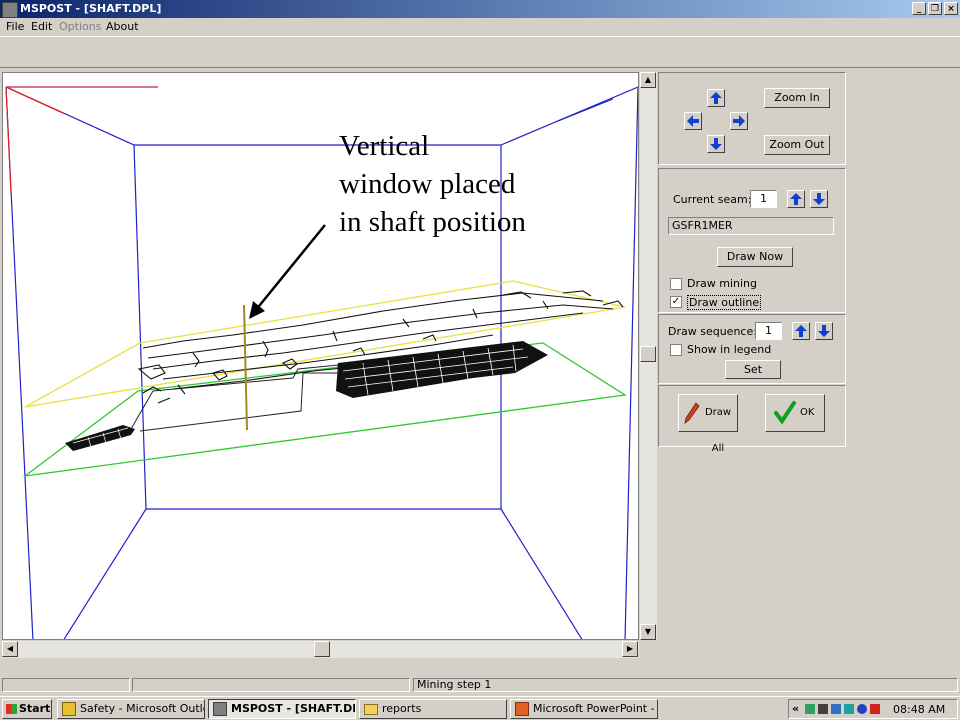  I want to click on zoom-in-button: Zoom In, so click(797, 98).